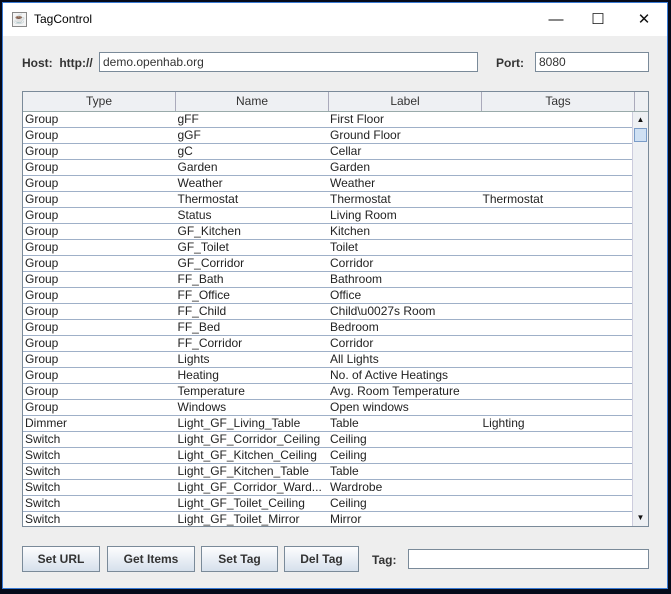 The width and height of the screenshot is (671, 594). What do you see at coordinates (252, 407) in the screenshot?
I see `cell-name: Windows` at bounding box center [252, 407].